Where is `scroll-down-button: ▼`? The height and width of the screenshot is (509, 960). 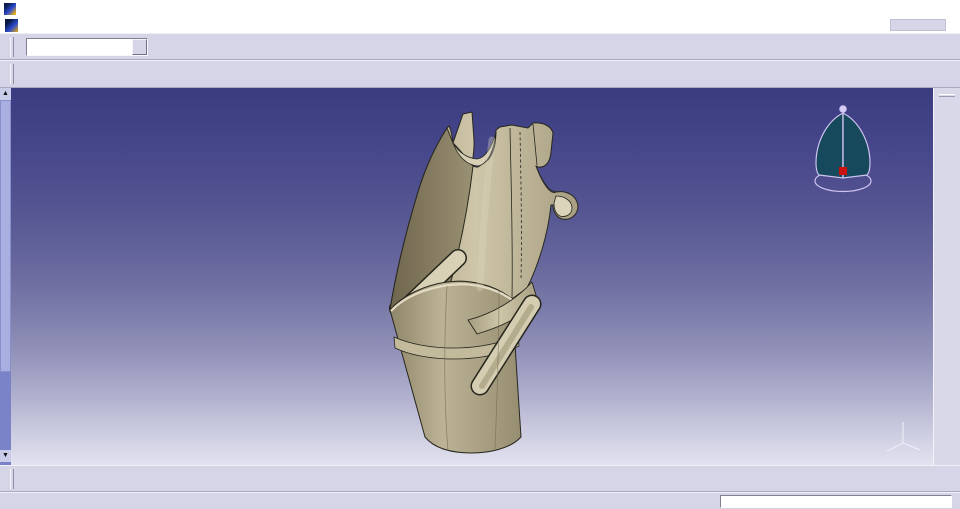 scroll-down-button: ▼ is located at coordinates (5, 456).